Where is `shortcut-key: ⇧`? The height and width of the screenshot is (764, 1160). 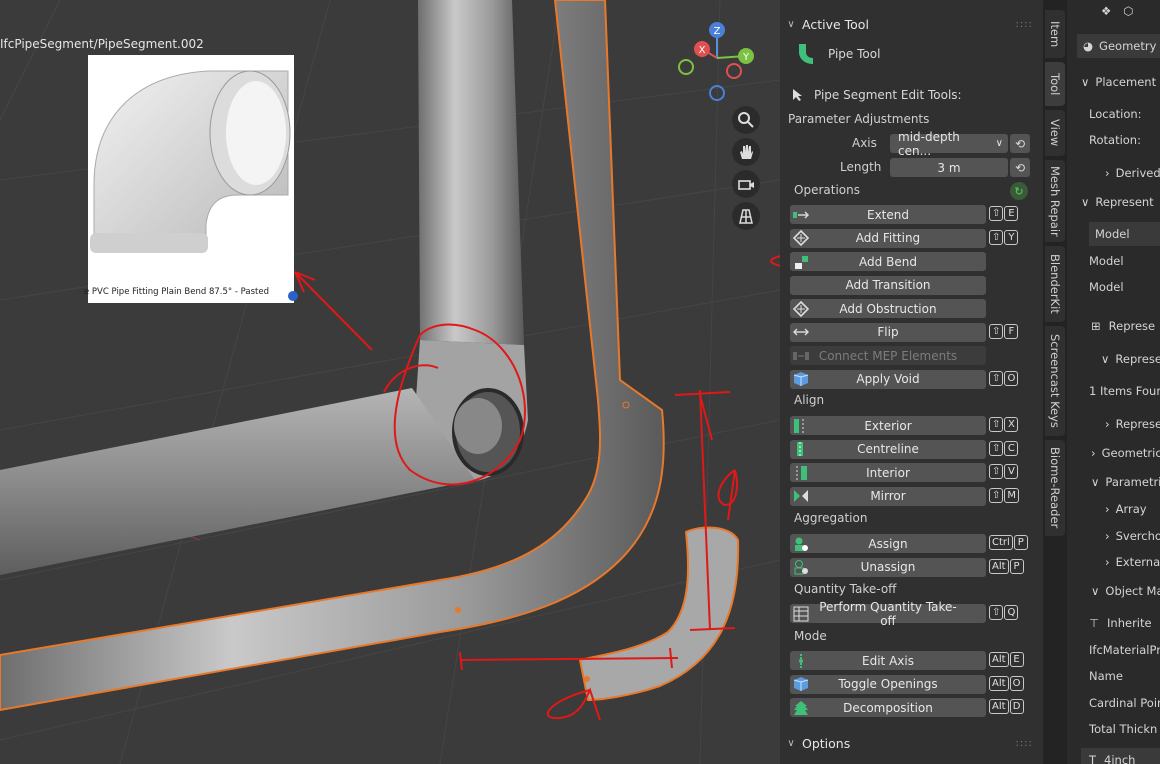
shortcut-key: ⇧ is located at coordinates (996, 495).